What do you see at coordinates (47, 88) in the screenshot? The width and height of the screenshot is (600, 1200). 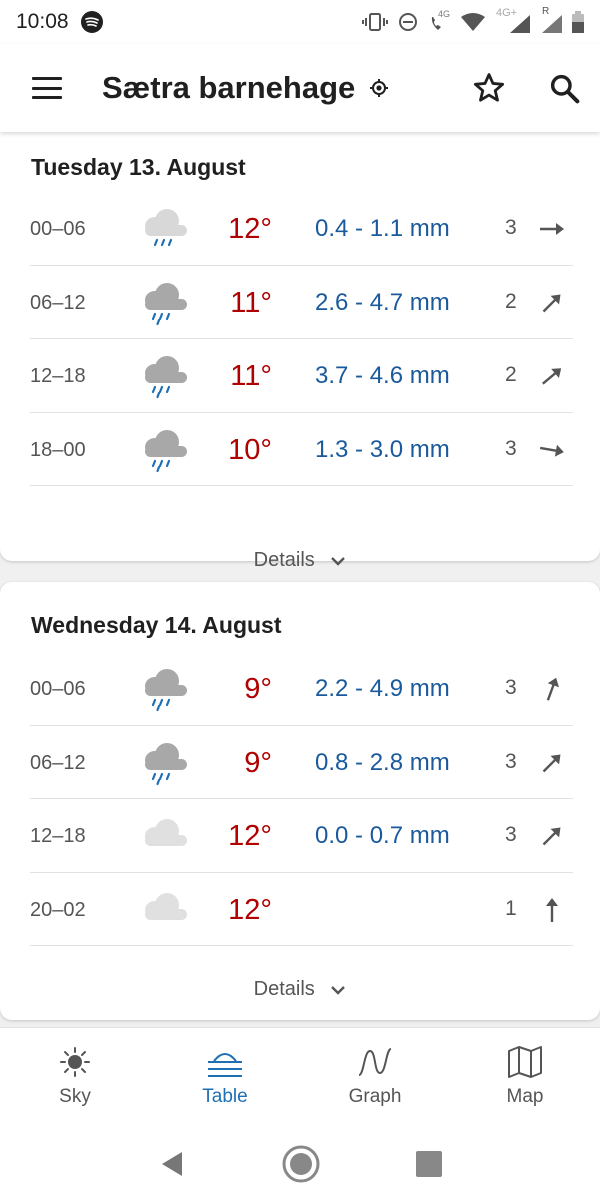 I see `menu-icon` at bounding box center [47, 88].